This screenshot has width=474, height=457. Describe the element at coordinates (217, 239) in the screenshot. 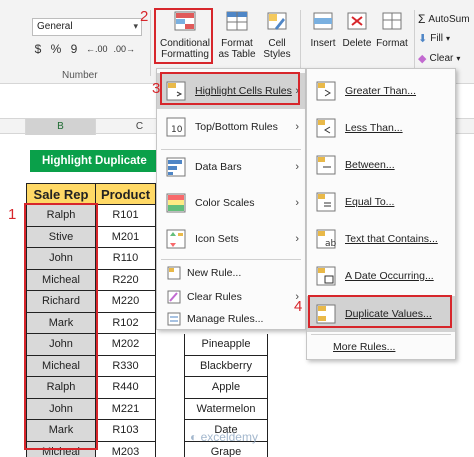

I see `menu-label: Icon Sets` at that location.